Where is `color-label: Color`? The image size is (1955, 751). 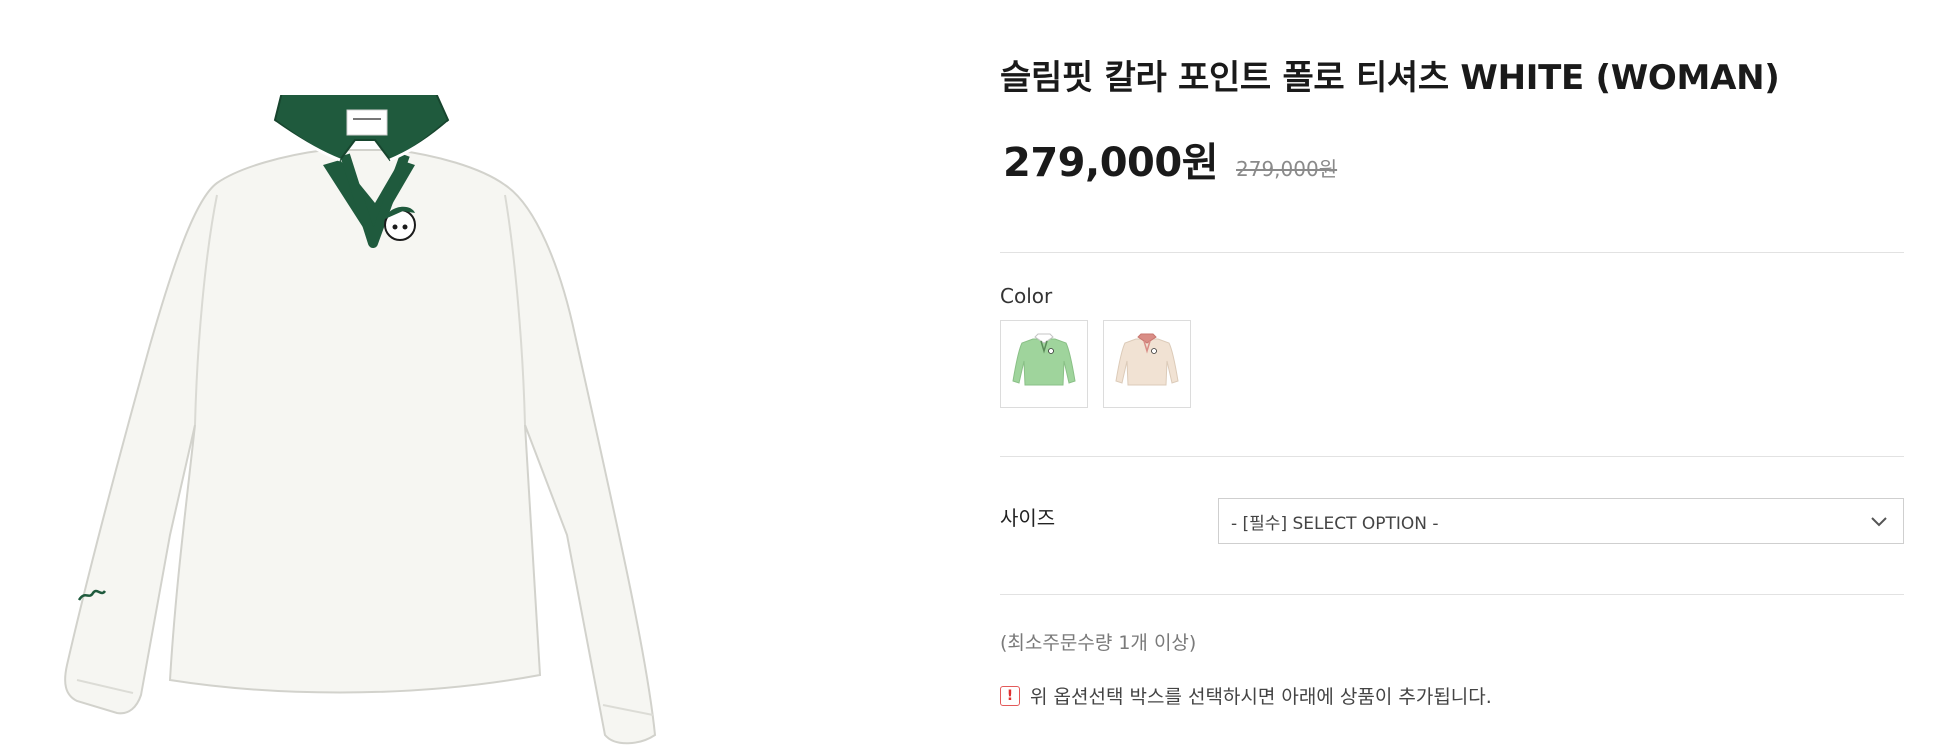 color-label: Color is located at coordinates (1026, 296).